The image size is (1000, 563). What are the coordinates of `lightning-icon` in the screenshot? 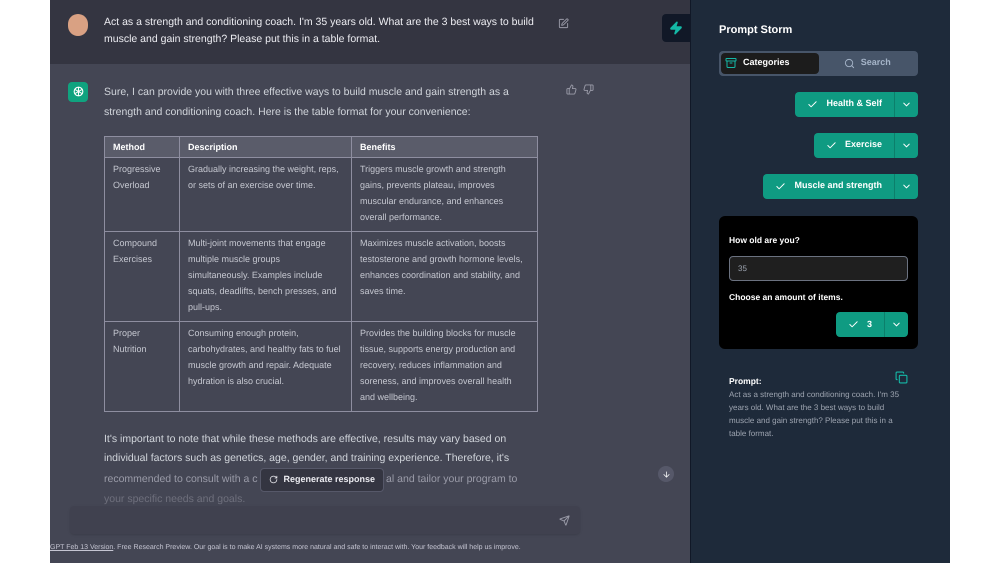 It's located at (676, 28).